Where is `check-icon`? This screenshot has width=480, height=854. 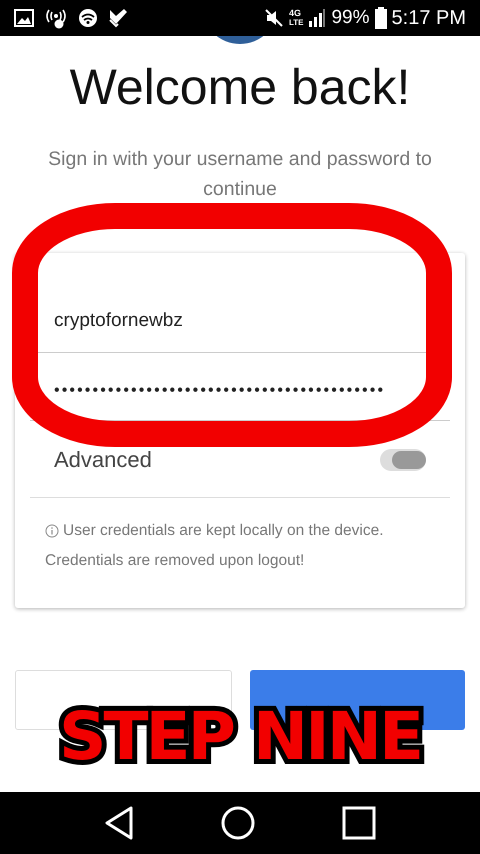
check-icon is located at coordinates (118, 18).